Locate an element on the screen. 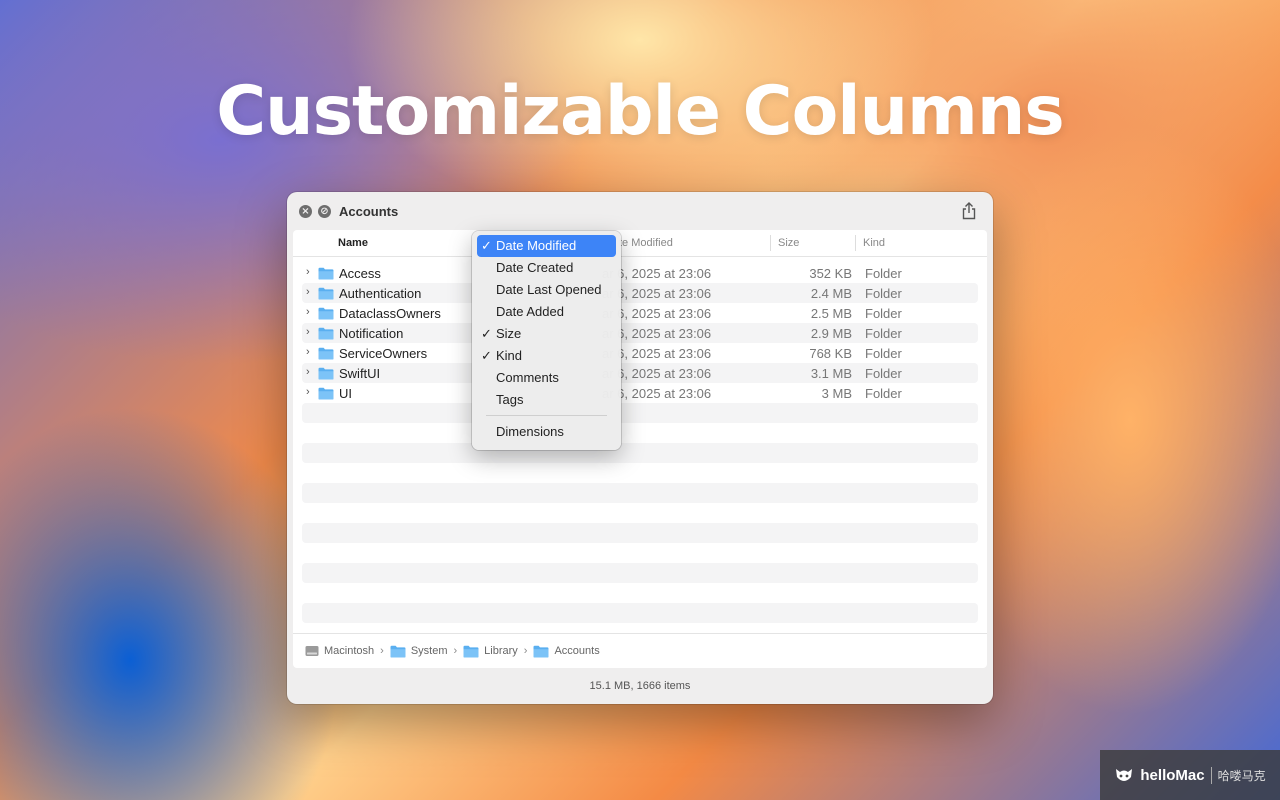  menu-item-date-created: Date Created is located at coordinates (546, 268).